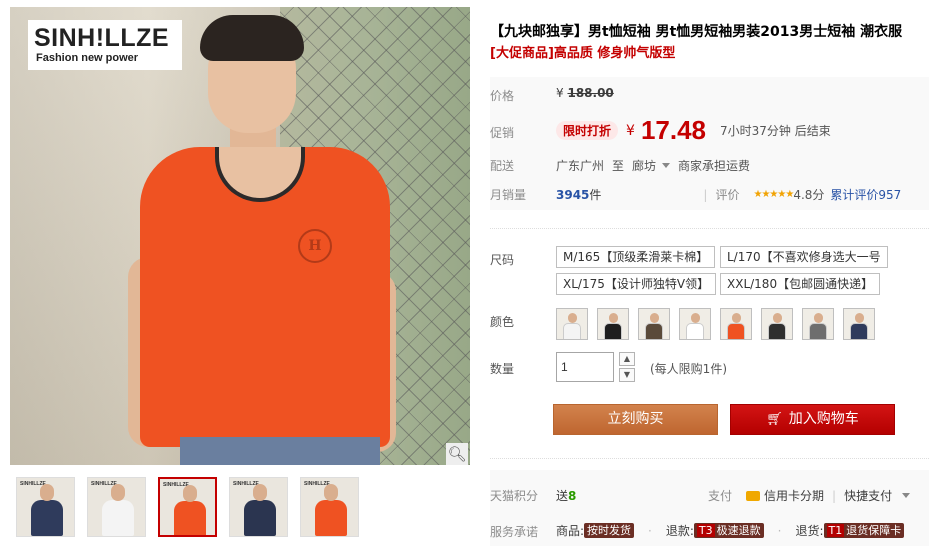 The image size is (929, 546). I want to click on size-option-xxl: XXL/180【包邮圆通快递】, so click(800, 284).